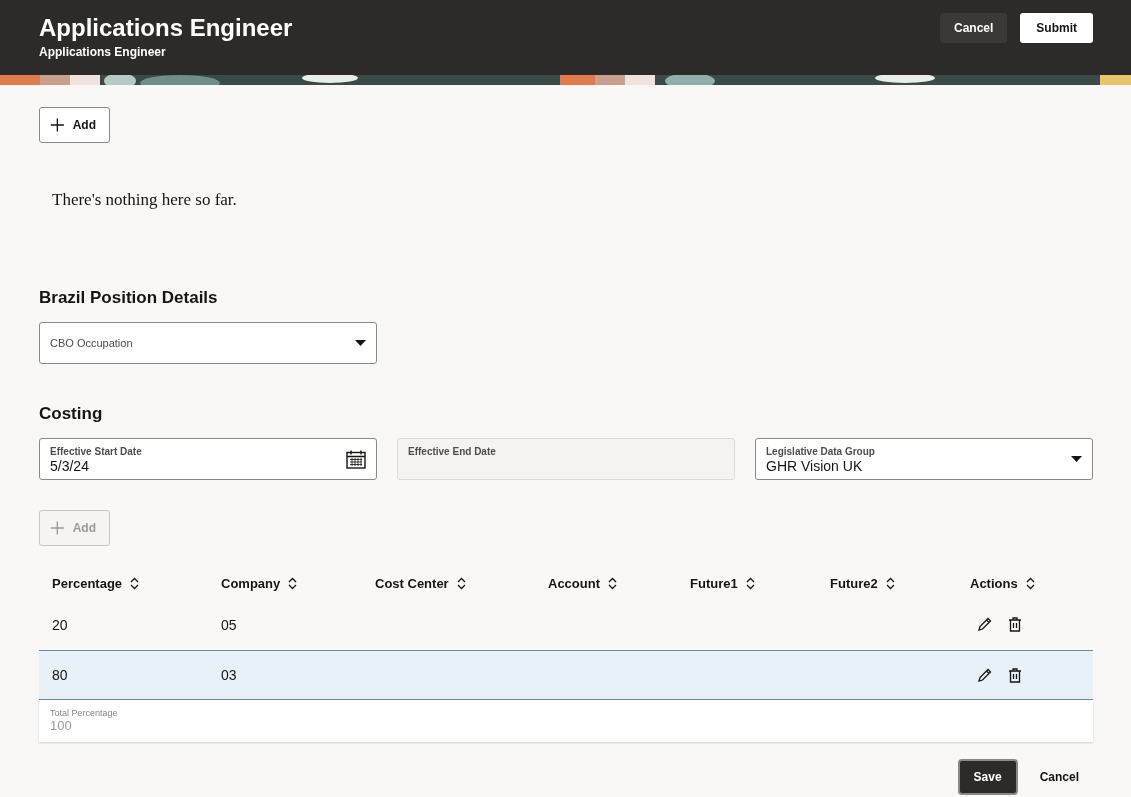 The width and height of the screenshot is (1131, 797). What do you see at coordinates (356, 459) in the screenshot?
I see `calendar-icon` at bounding box center [356, 459].